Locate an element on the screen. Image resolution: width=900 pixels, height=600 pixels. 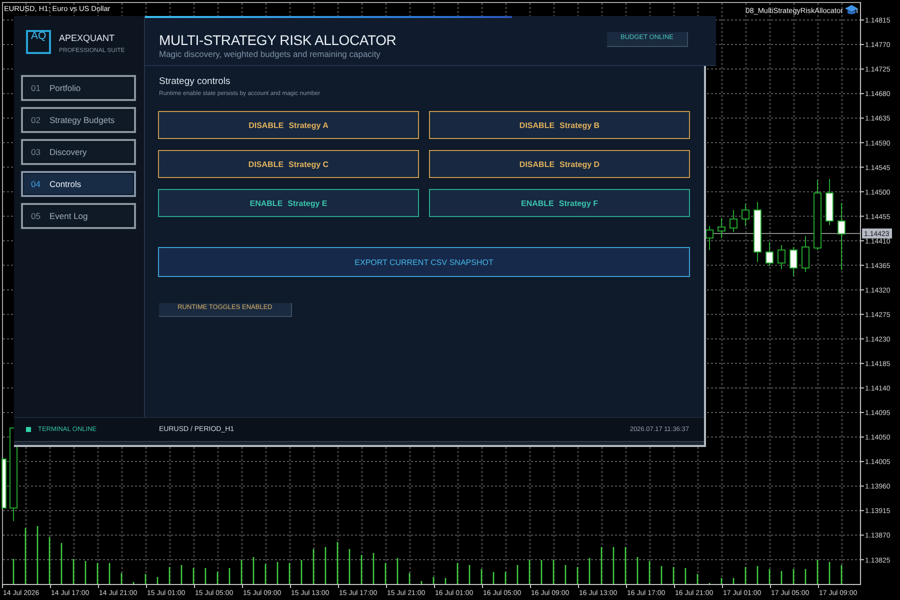
strategy-toggle-button: DISABLE Strategy B is located at coordinates (559, 125).